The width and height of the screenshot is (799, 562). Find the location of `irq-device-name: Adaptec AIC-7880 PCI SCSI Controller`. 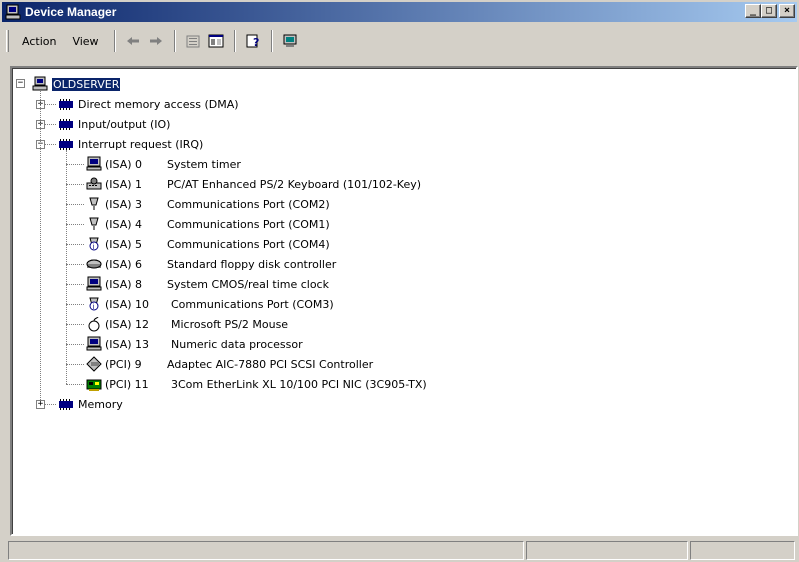

irq-device-name: Adaptec AIC-7880 PCI SCSI Controller is located at coordinates (270, 364).